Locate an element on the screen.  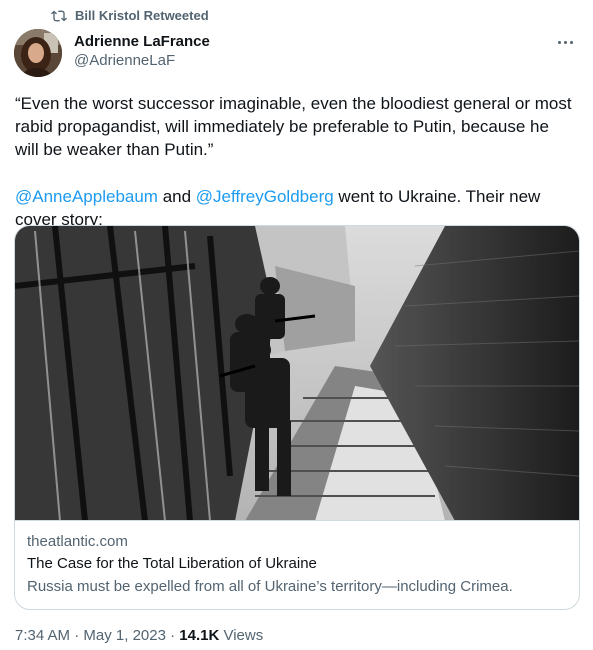
author-handle: @AdrienneLaF is located at coordinates (142, 61).